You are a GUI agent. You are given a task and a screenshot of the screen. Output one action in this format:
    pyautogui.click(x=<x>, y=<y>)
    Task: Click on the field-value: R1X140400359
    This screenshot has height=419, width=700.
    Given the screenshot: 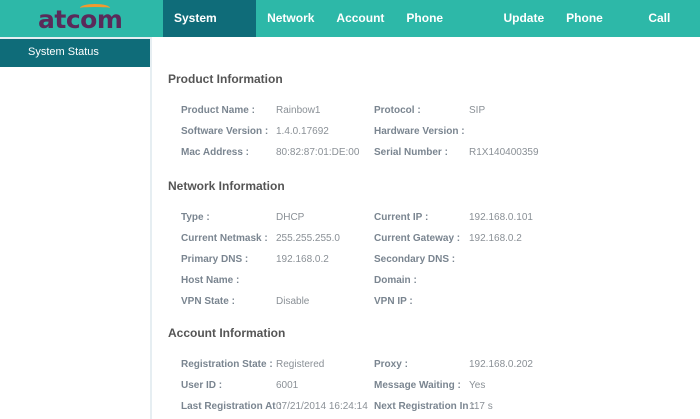 What is the action you would take?
    pyautogui.click(x=504, y=152)
    